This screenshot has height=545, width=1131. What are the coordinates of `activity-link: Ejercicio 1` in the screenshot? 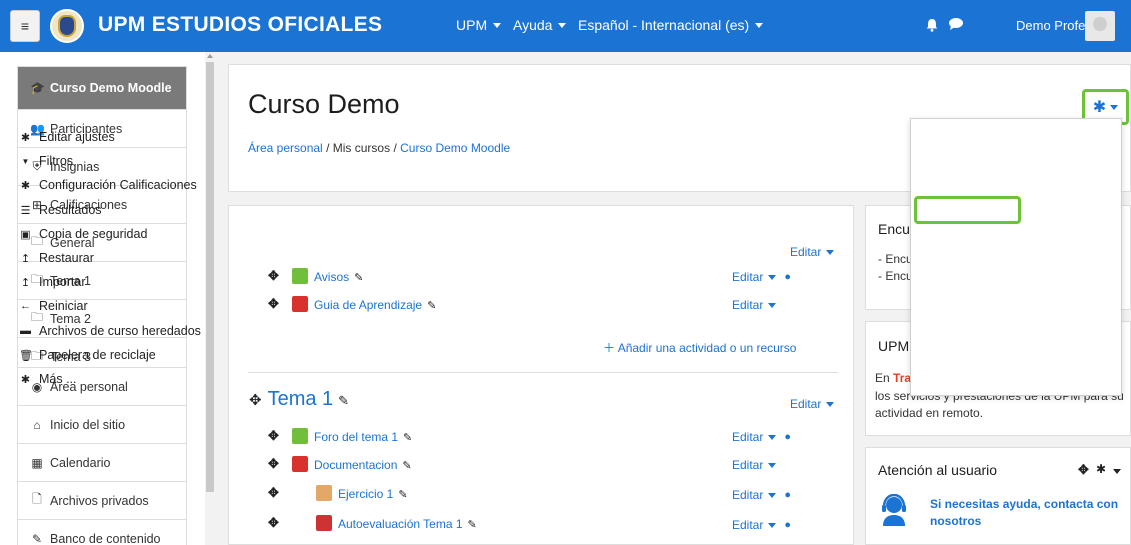 It's located at (365, 494).